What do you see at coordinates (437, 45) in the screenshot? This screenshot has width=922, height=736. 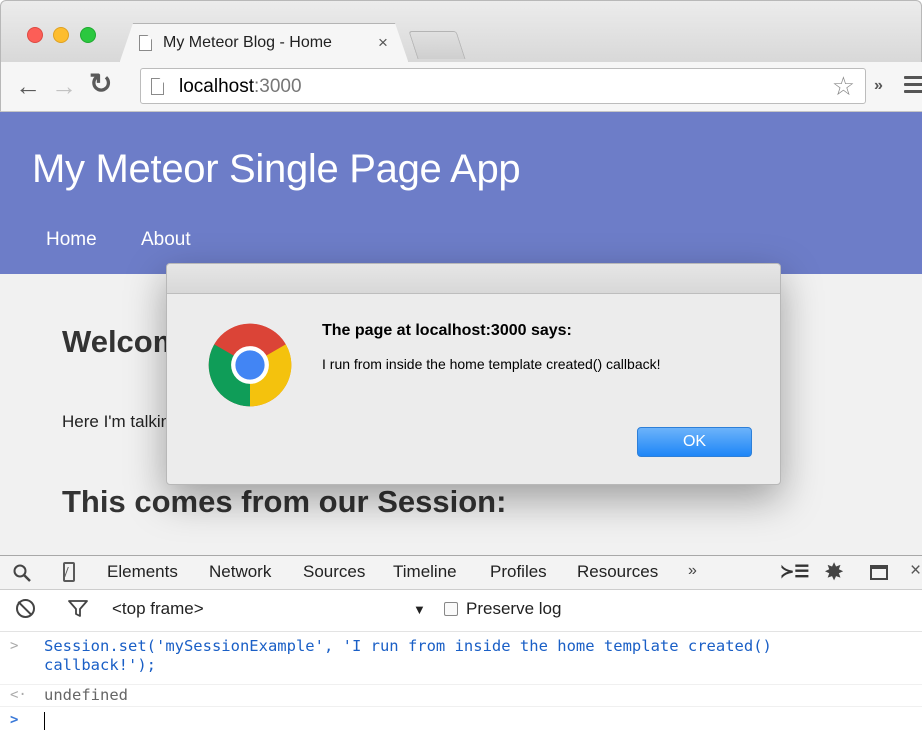 I see `new-tab-button` at bounding box center [437, 45].